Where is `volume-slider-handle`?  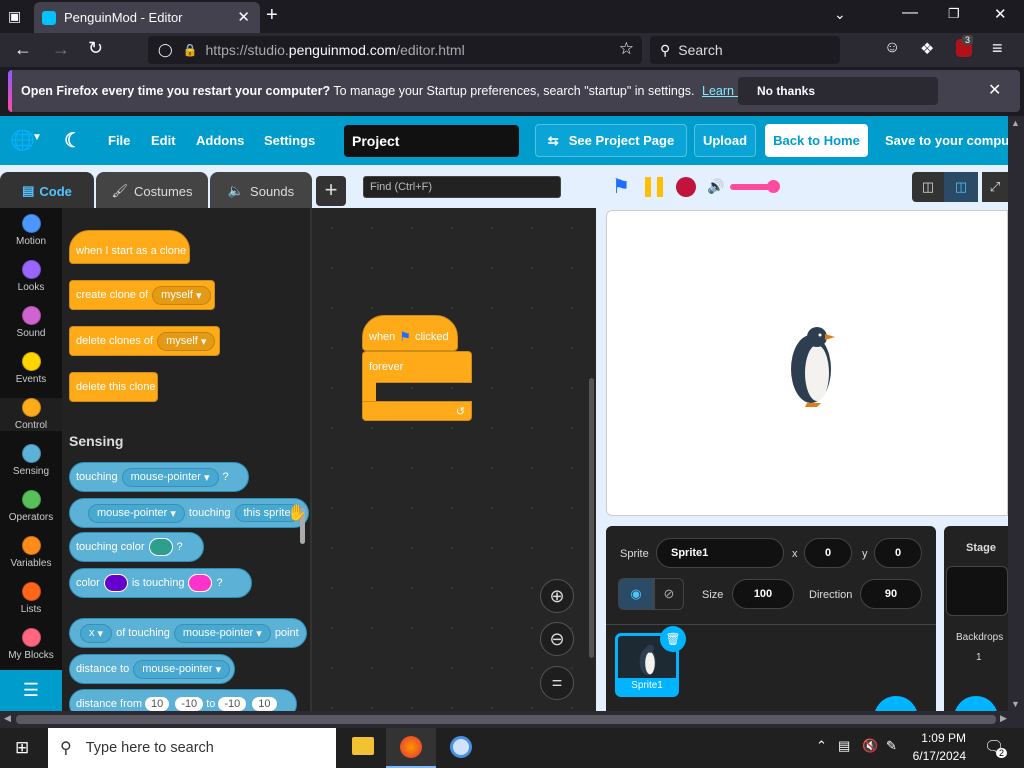 volume-slider-handle is located at coordinates (773, 186).